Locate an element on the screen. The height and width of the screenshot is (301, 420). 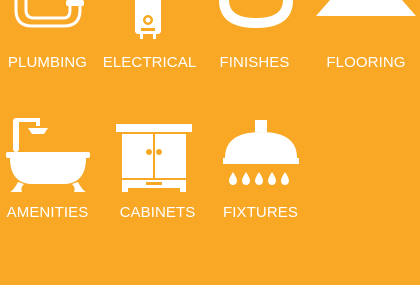
category-cabinets: CABINETS is located at coordinates (157, 167).